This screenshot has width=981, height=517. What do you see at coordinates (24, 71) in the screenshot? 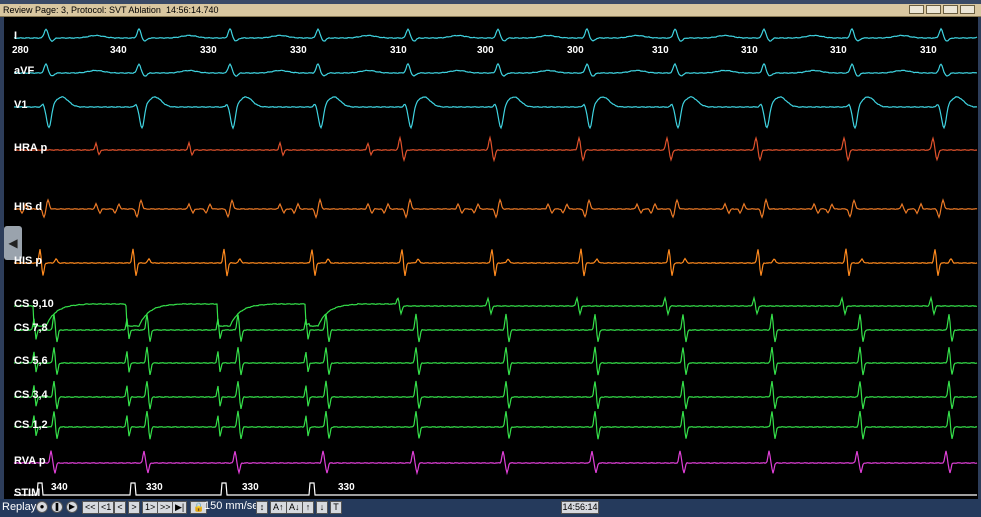
I see `channel-label-avf: aVF` at bounding box center [24, 71].